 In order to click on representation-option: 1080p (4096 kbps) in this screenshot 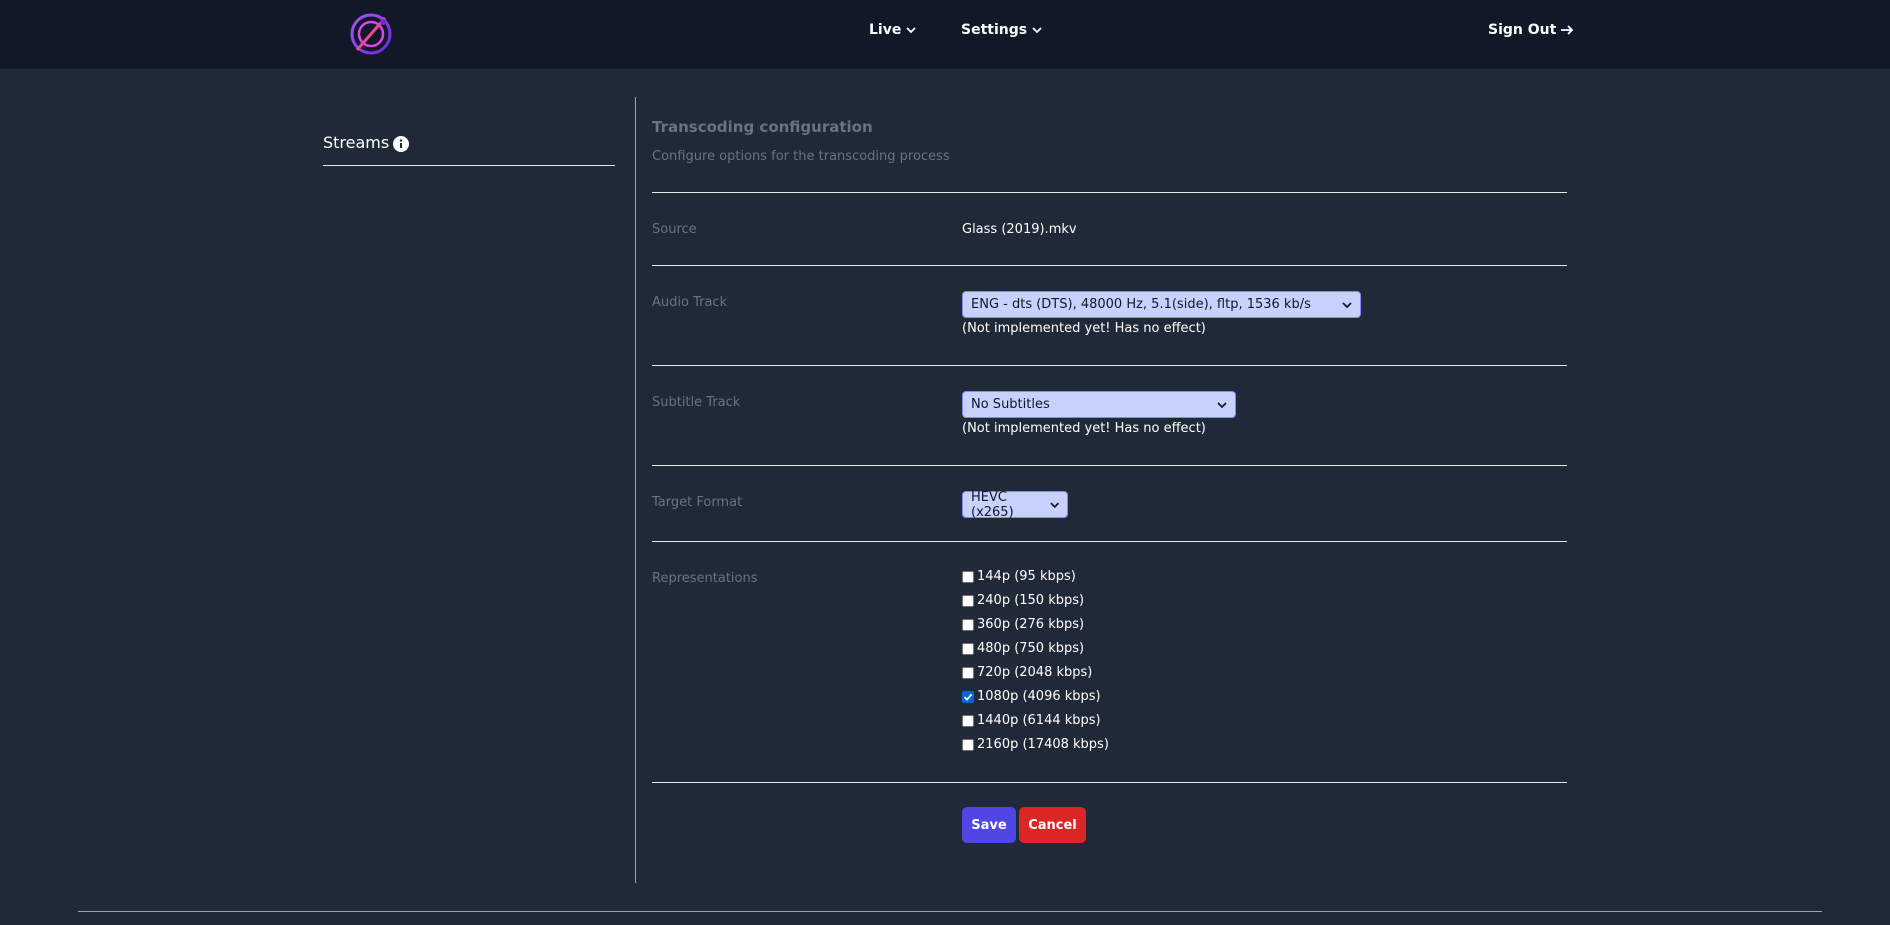, I will do `click(1031, 696)`.